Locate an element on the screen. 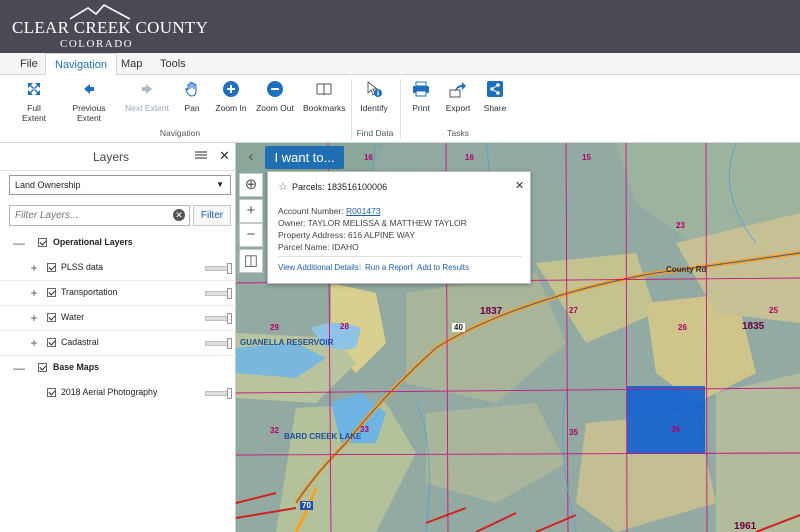  hamburger-menu-icon is located at coordinates (201, 156).